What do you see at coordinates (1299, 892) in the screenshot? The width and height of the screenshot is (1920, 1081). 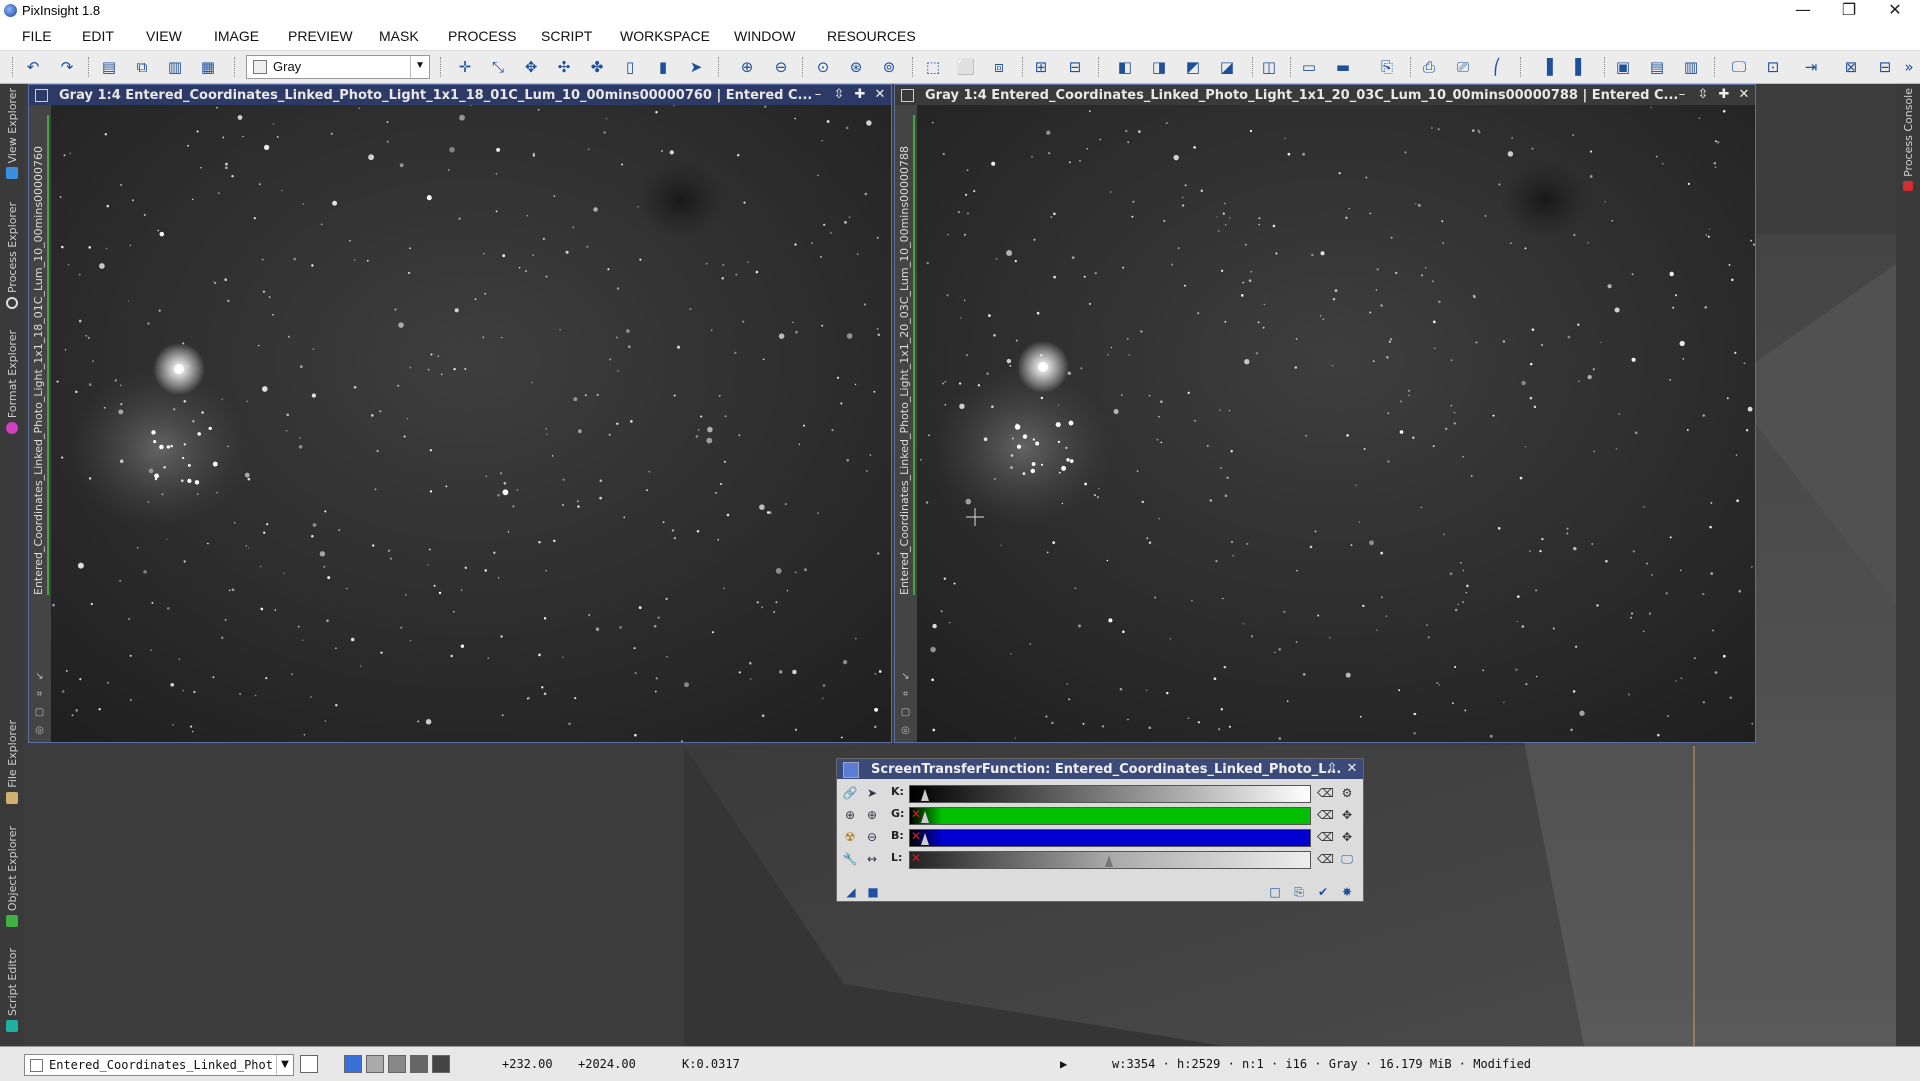 I see `reset-dialog-icon: ⎘` at bounding box center [1299, 892].